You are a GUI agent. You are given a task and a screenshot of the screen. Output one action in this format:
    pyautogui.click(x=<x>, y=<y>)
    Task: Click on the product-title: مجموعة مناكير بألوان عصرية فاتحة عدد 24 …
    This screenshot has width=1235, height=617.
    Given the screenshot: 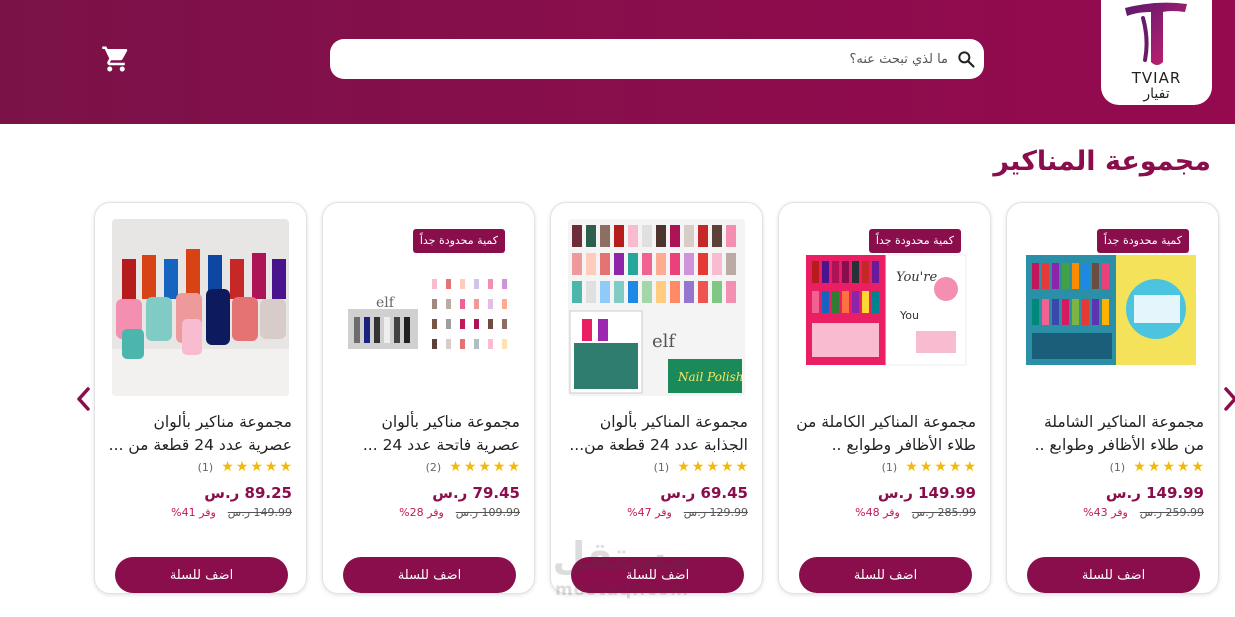 What is the action you would take?
    pyautogui.click(x=427, y=435)
    